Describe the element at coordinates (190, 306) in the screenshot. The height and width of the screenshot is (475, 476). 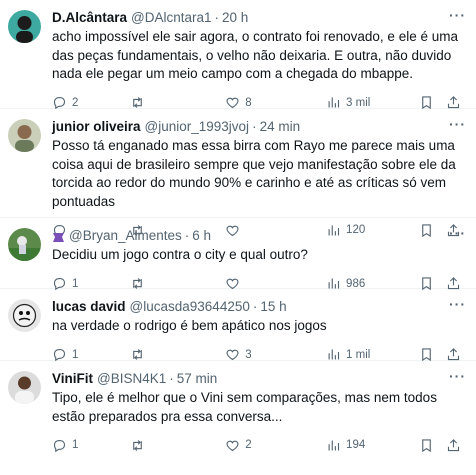
I see `user-handle: @lucasda93644250` at that location.